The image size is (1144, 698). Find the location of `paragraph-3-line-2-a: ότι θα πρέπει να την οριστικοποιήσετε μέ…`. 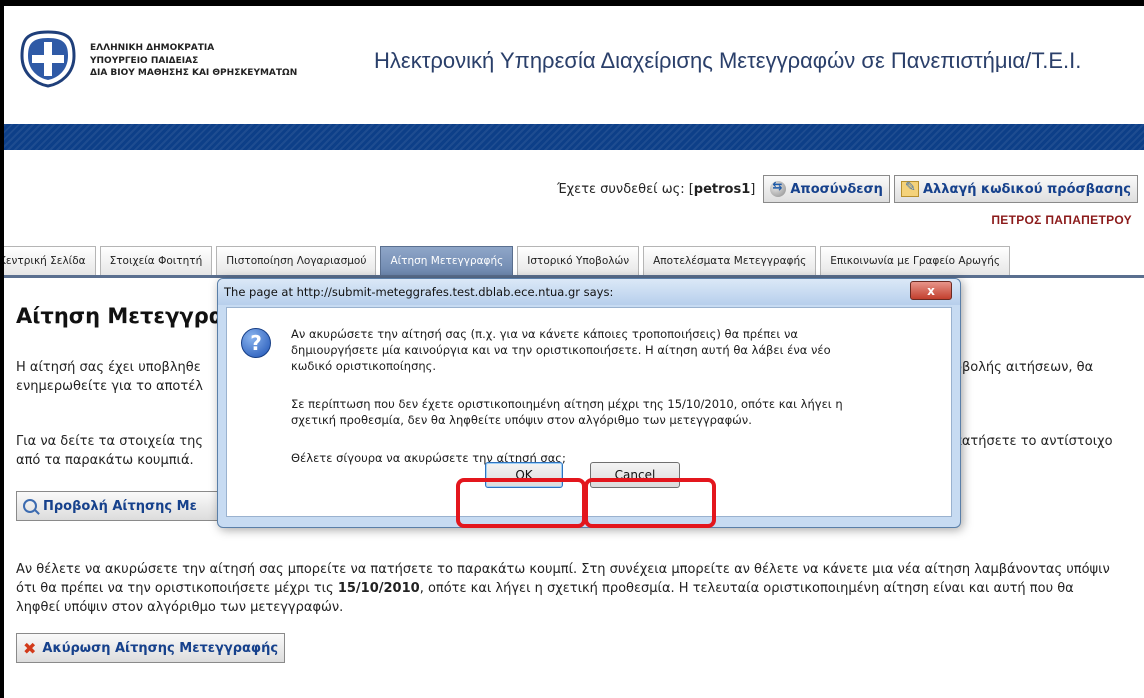

paragraph-3-line-2-a: ότι θα πρέπει να την οριστικοποιήσετε μέ… is located at coordinates (177, 588).